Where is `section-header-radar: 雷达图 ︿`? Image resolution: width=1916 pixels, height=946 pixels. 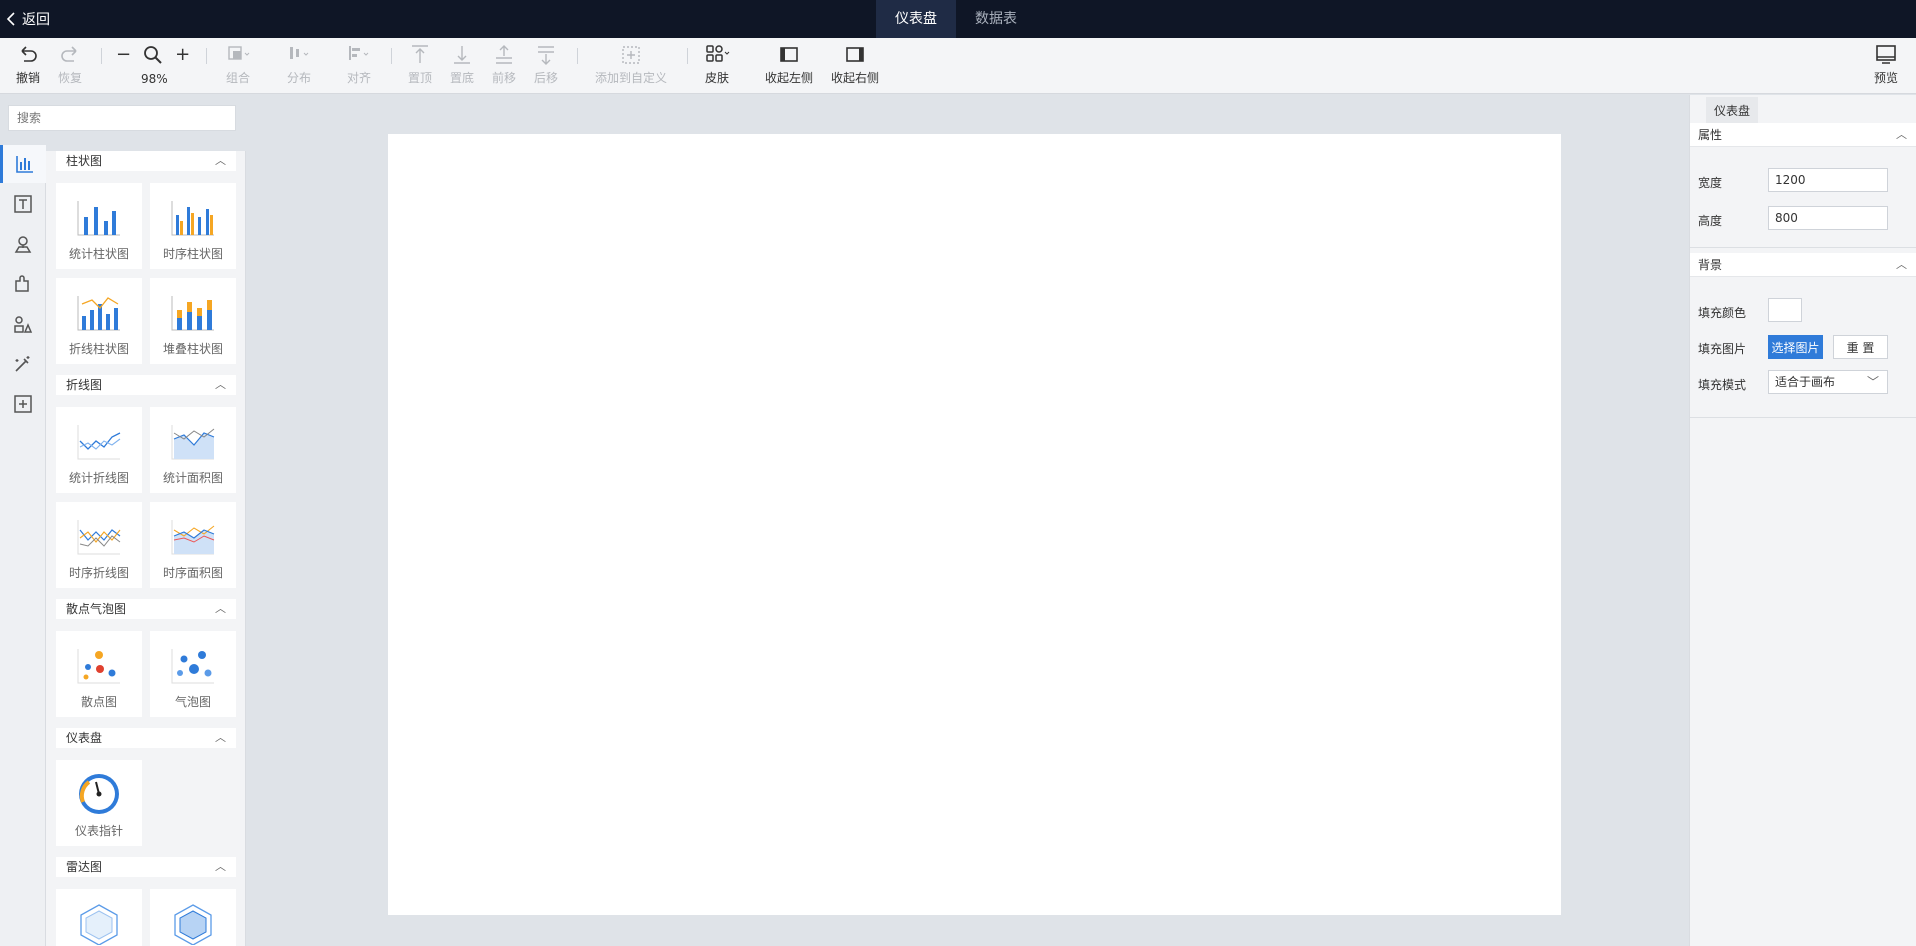 section-header-radar: 雷达图 ︿ is located at coordinates (146, 867).